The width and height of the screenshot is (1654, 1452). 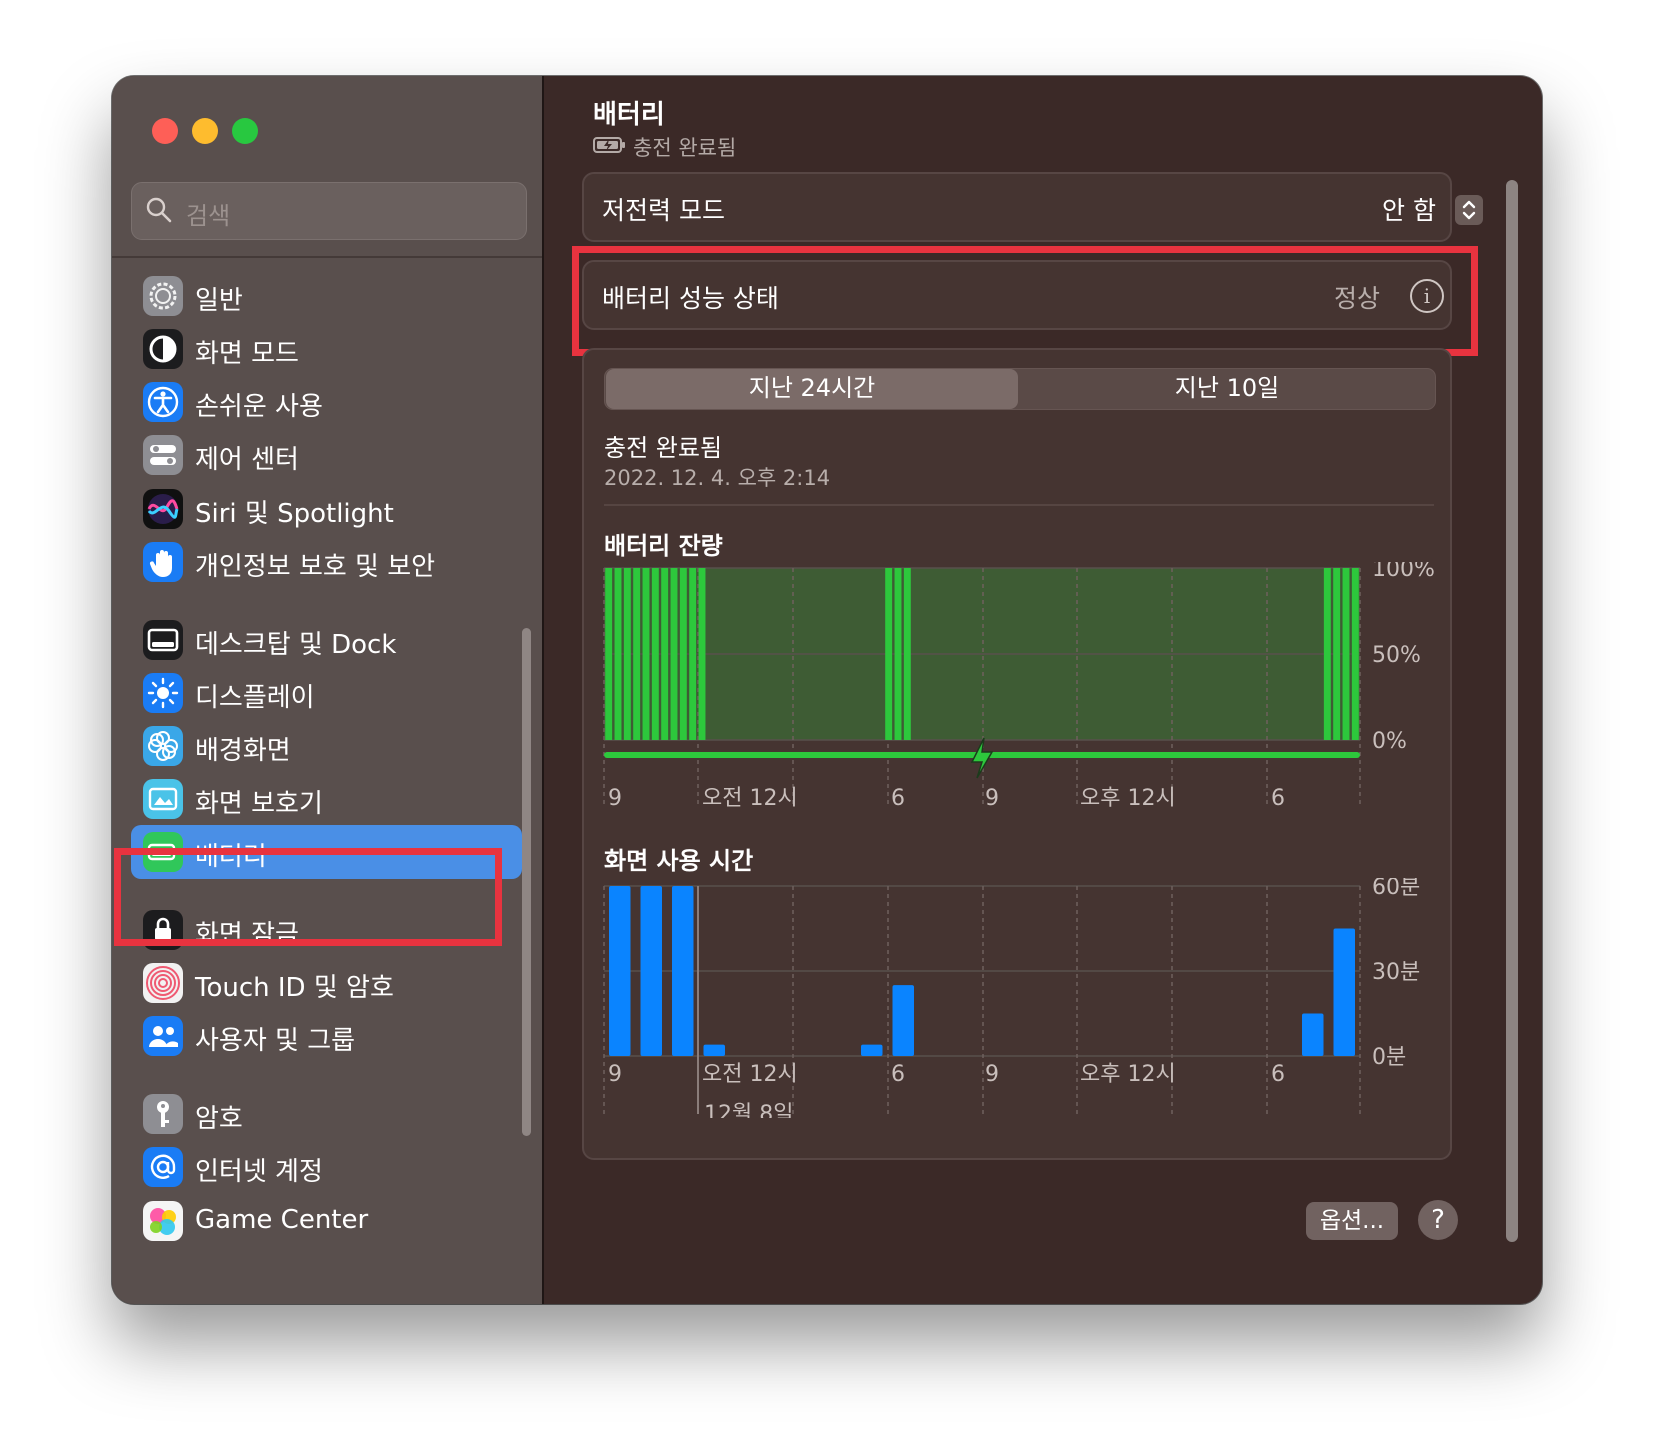 I want to click on sidebar-item-label: 사용자 및 그룹, so click(x=275, y=1041).